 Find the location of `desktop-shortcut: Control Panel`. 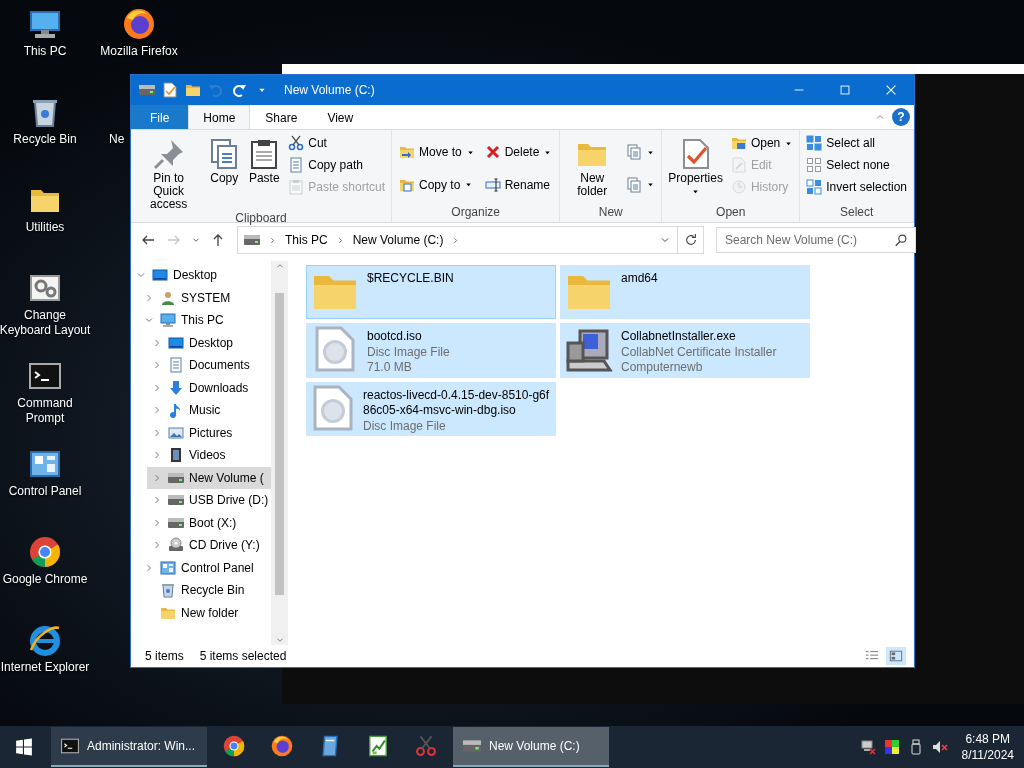

desktop-shortcut: Control Panel is located at coordinates (46, 473).